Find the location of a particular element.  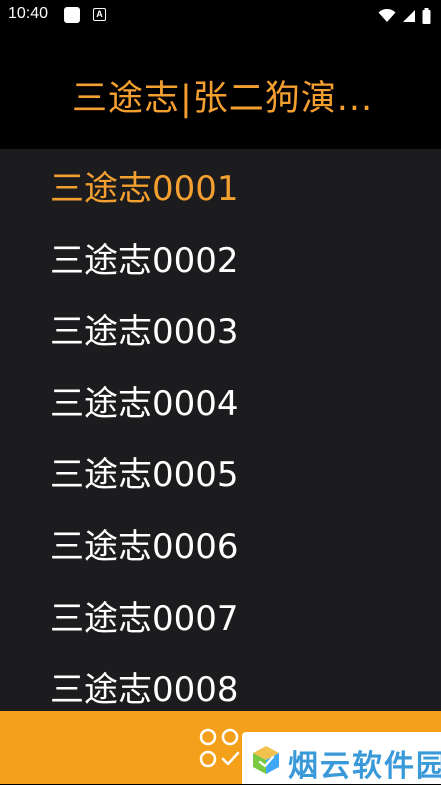

episode-item: 三途志0006 is located at coordinates (144, 547).